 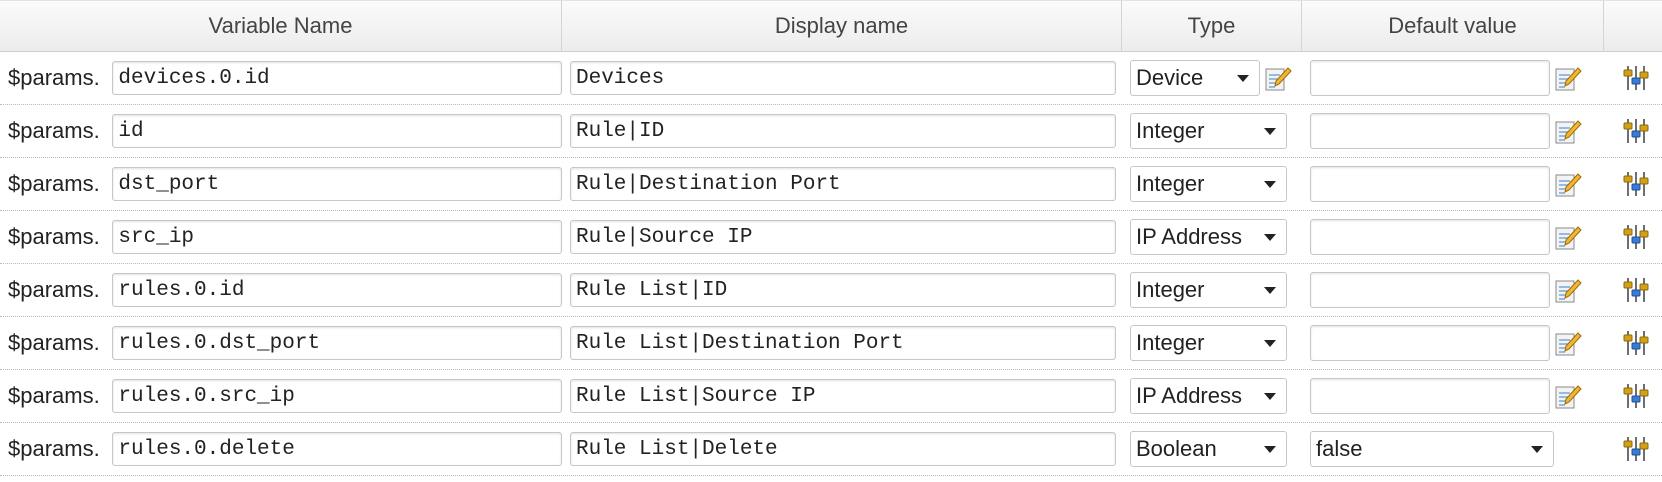 I want to click on variable-name-value: id, so click(x=131, y=131).